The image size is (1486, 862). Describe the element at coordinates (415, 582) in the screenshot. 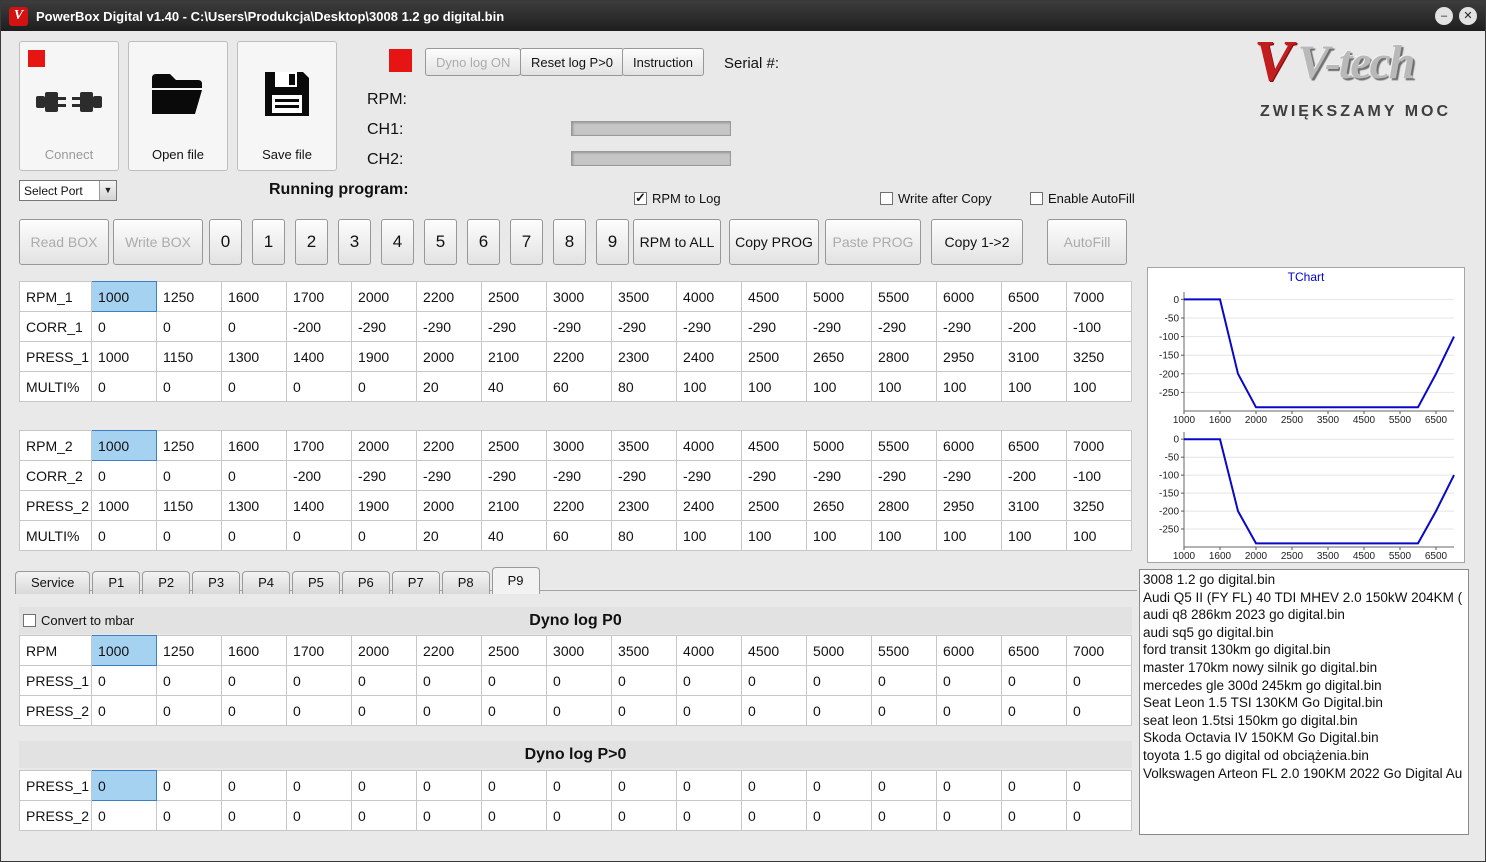

I see `tab-p7: P7` at that location.